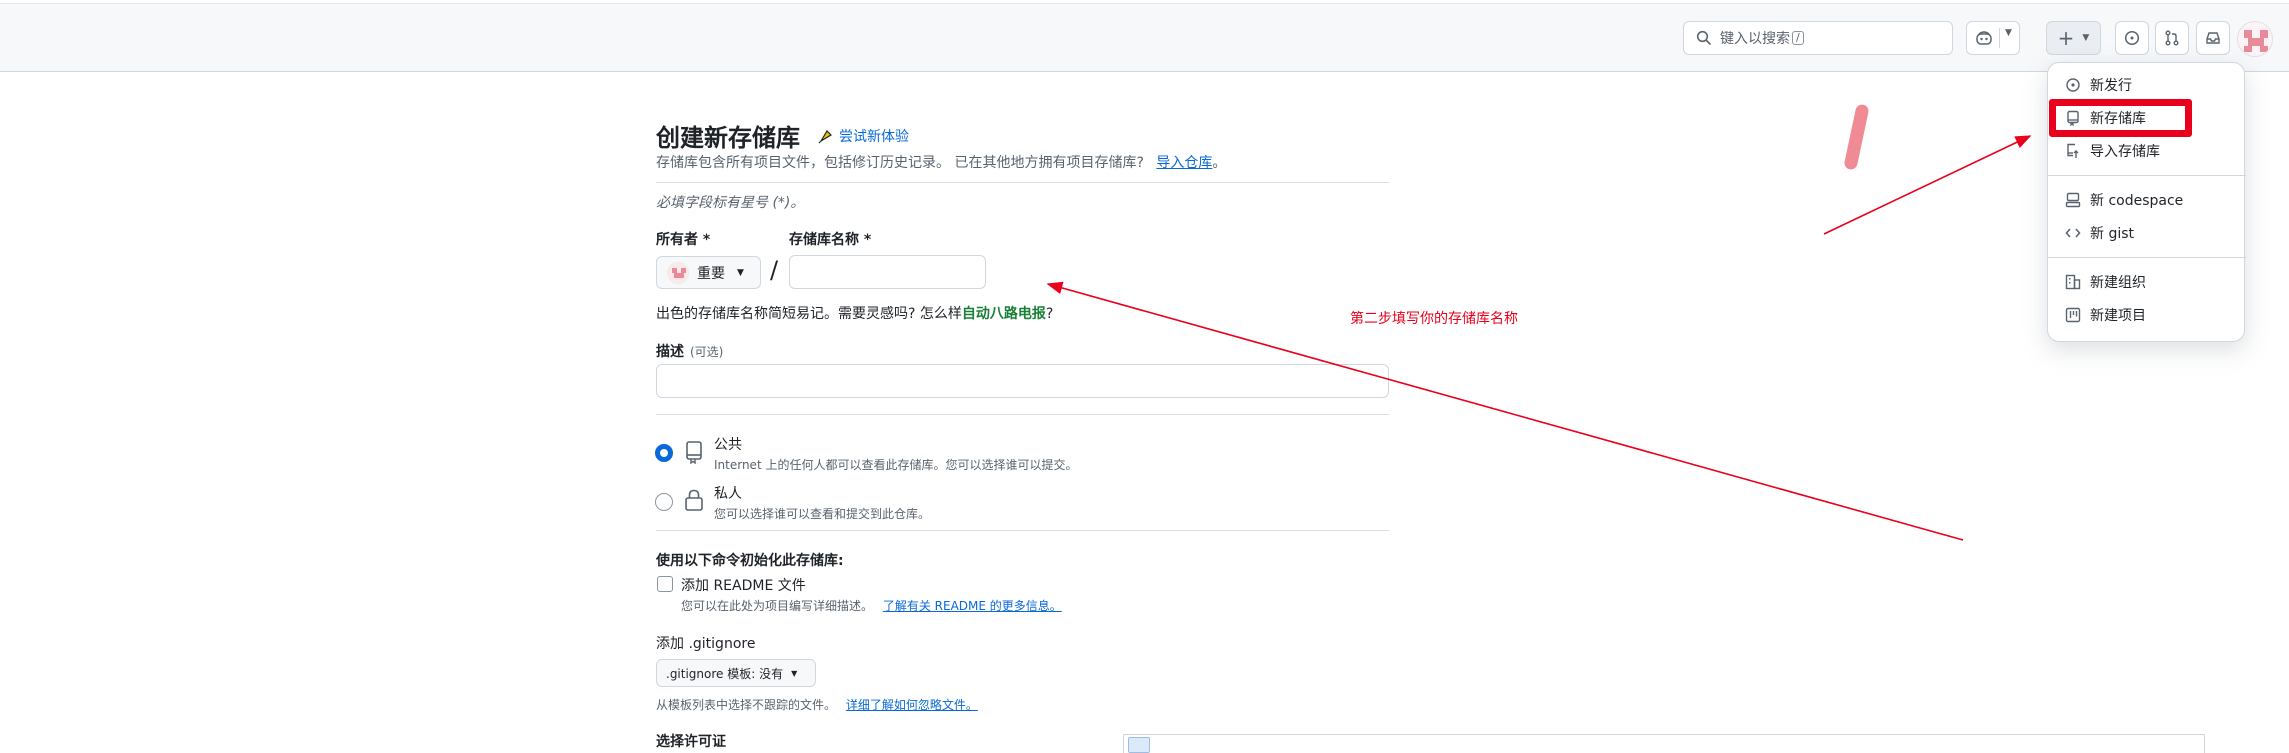 Image resolution: width=2289 pixels, height=753 pixels. I want to click on image-icon, so click(1139, 745).